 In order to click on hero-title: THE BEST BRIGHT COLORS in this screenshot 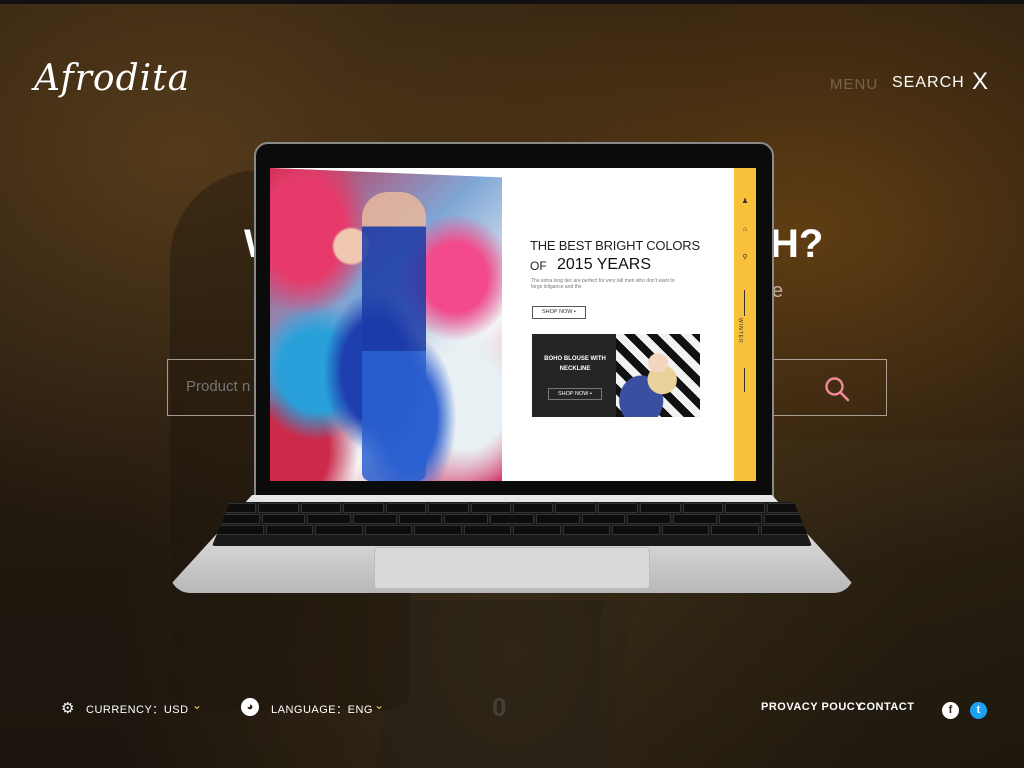, I will do `click(615, 245)`.